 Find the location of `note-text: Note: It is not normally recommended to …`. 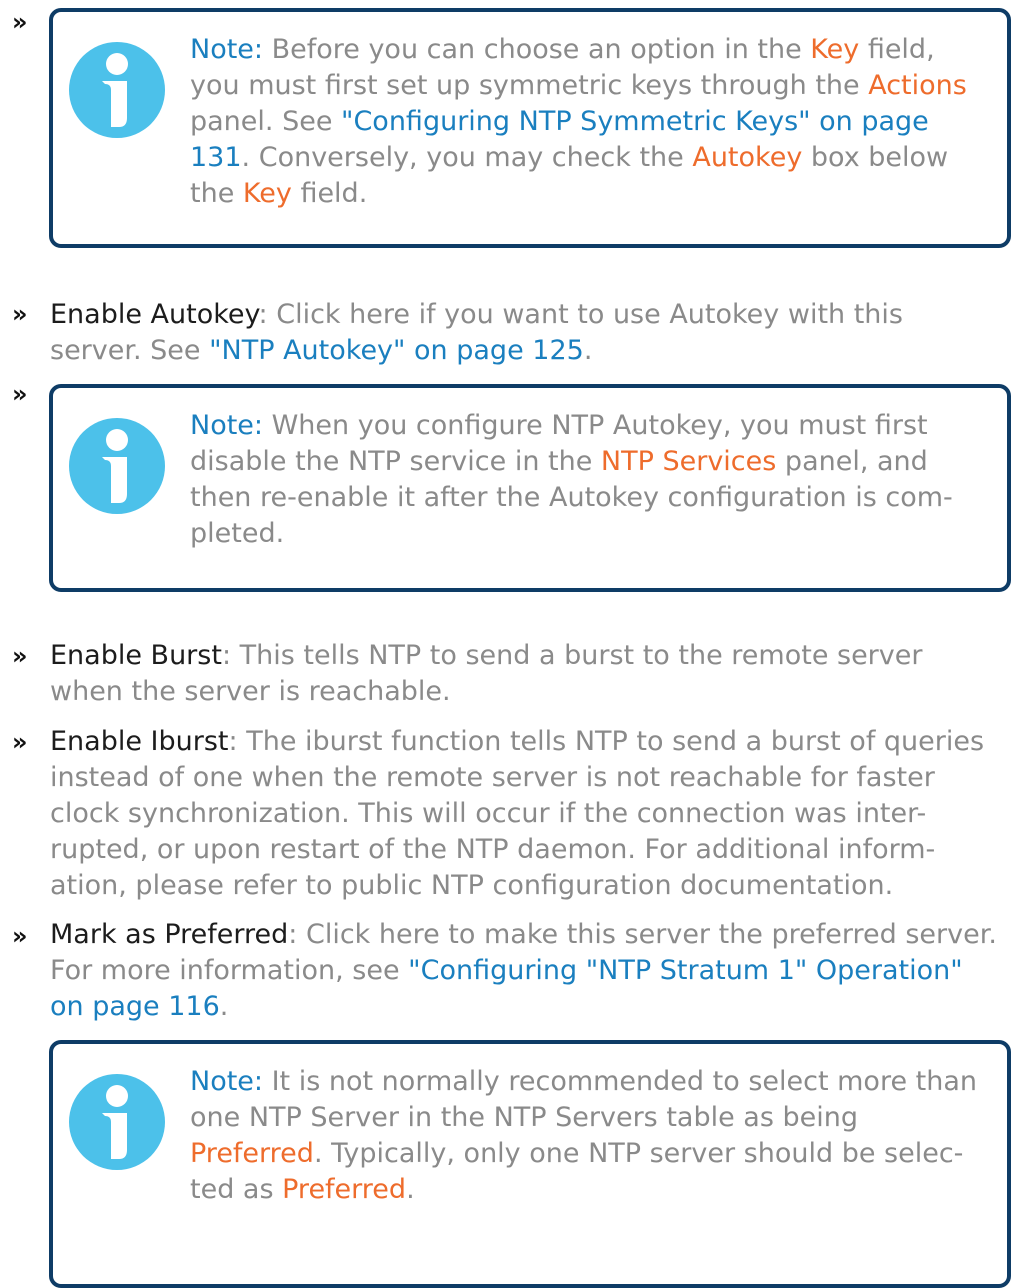

note-text: Note: It is not normally recommended to … is located at coordinates (583, 1135).